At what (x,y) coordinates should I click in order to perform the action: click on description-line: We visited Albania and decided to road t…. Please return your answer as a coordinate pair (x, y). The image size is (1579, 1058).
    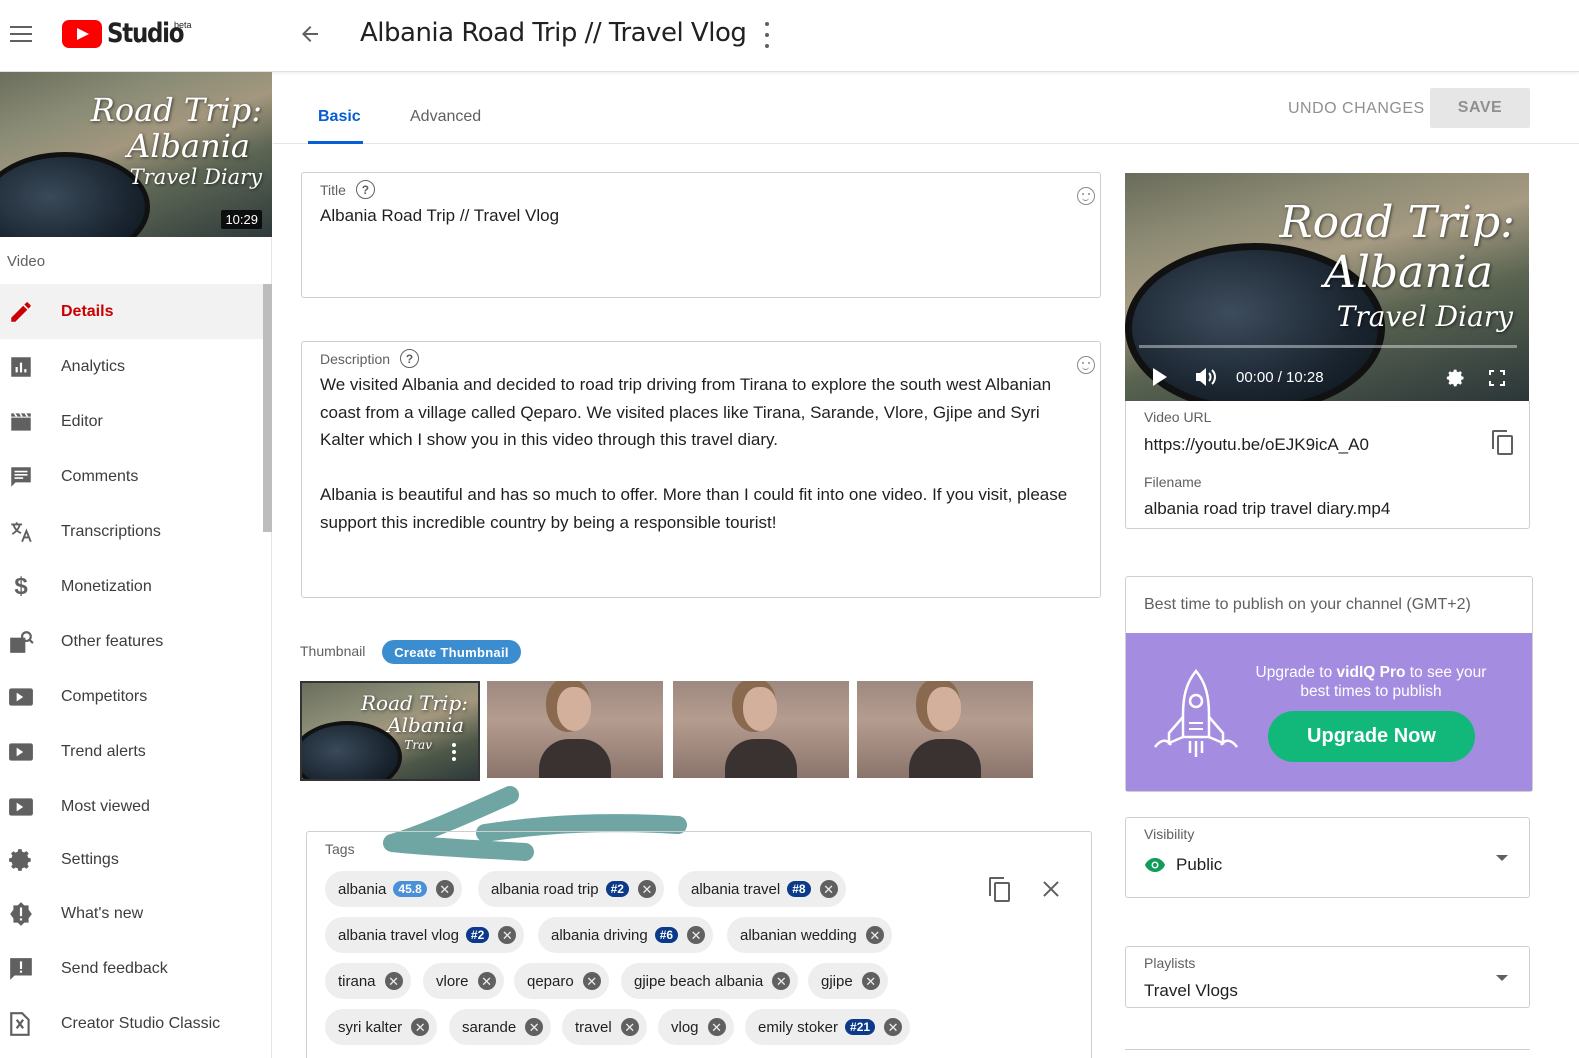
    Looking at the image, I should click on (685, 385).